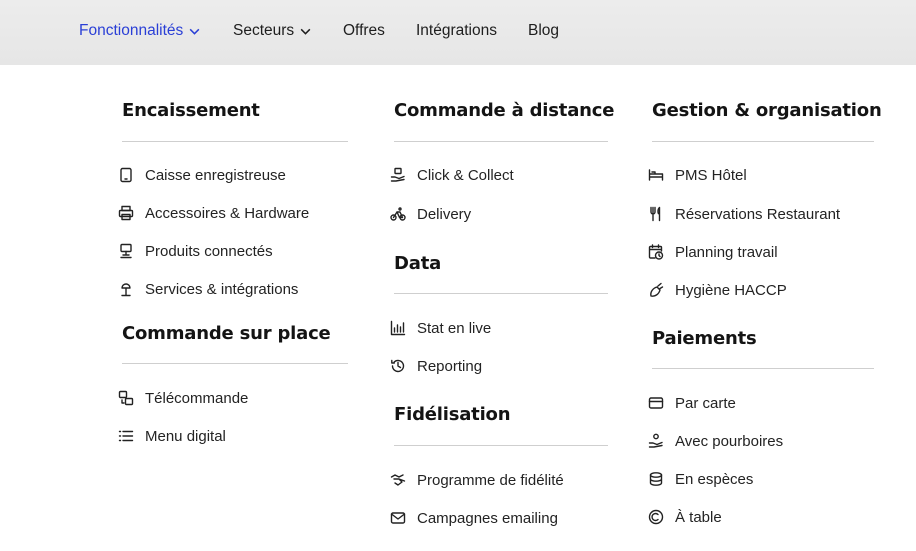 The height and width of the screenshot is (551, 916). I want to click on nav-secteurs: Secteurs, so click(272, 31).